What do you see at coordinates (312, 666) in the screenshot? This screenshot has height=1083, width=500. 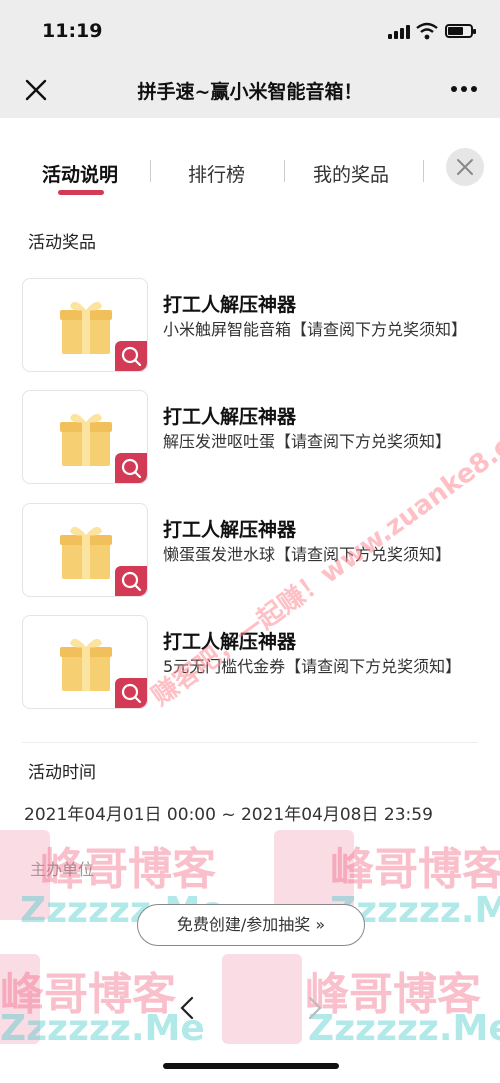 I see `prize-description: 5元无门槛代金券【请查阅下方兑奖须知】` at bounding box center [312, 666].